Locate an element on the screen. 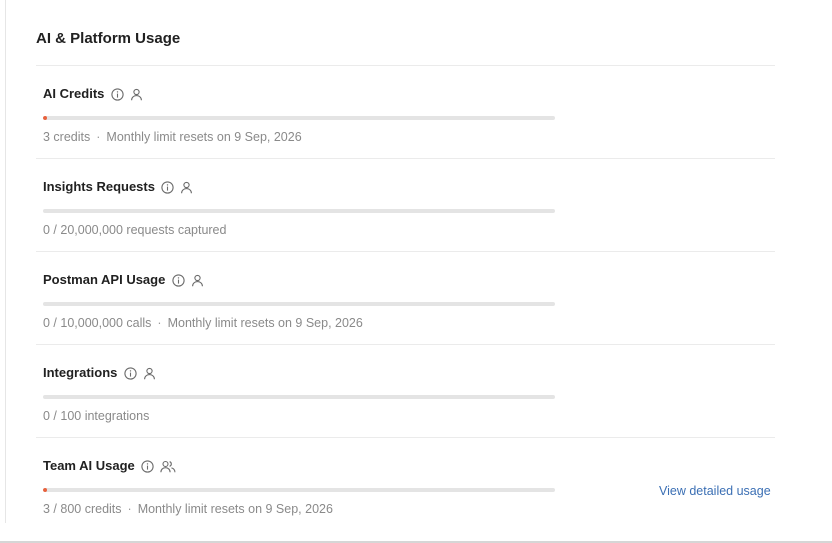 This screenshot has height=543, width=832. usage-item-title: Insights Requests is located at coordinates (99, 186).